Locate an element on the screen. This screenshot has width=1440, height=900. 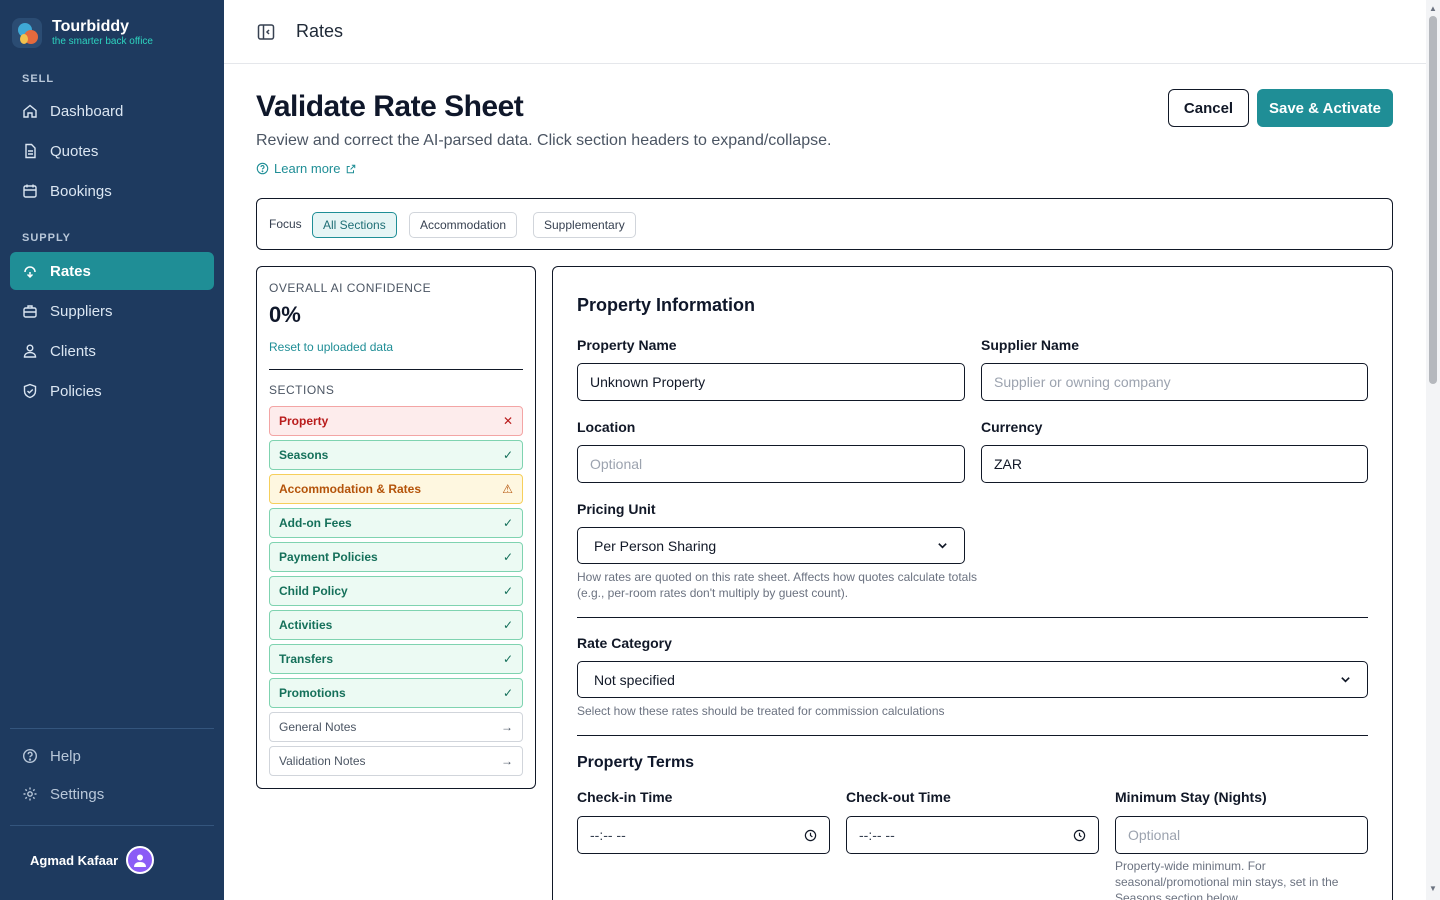
section-item-property: Property ✕ is located at coordinates (396, 421).